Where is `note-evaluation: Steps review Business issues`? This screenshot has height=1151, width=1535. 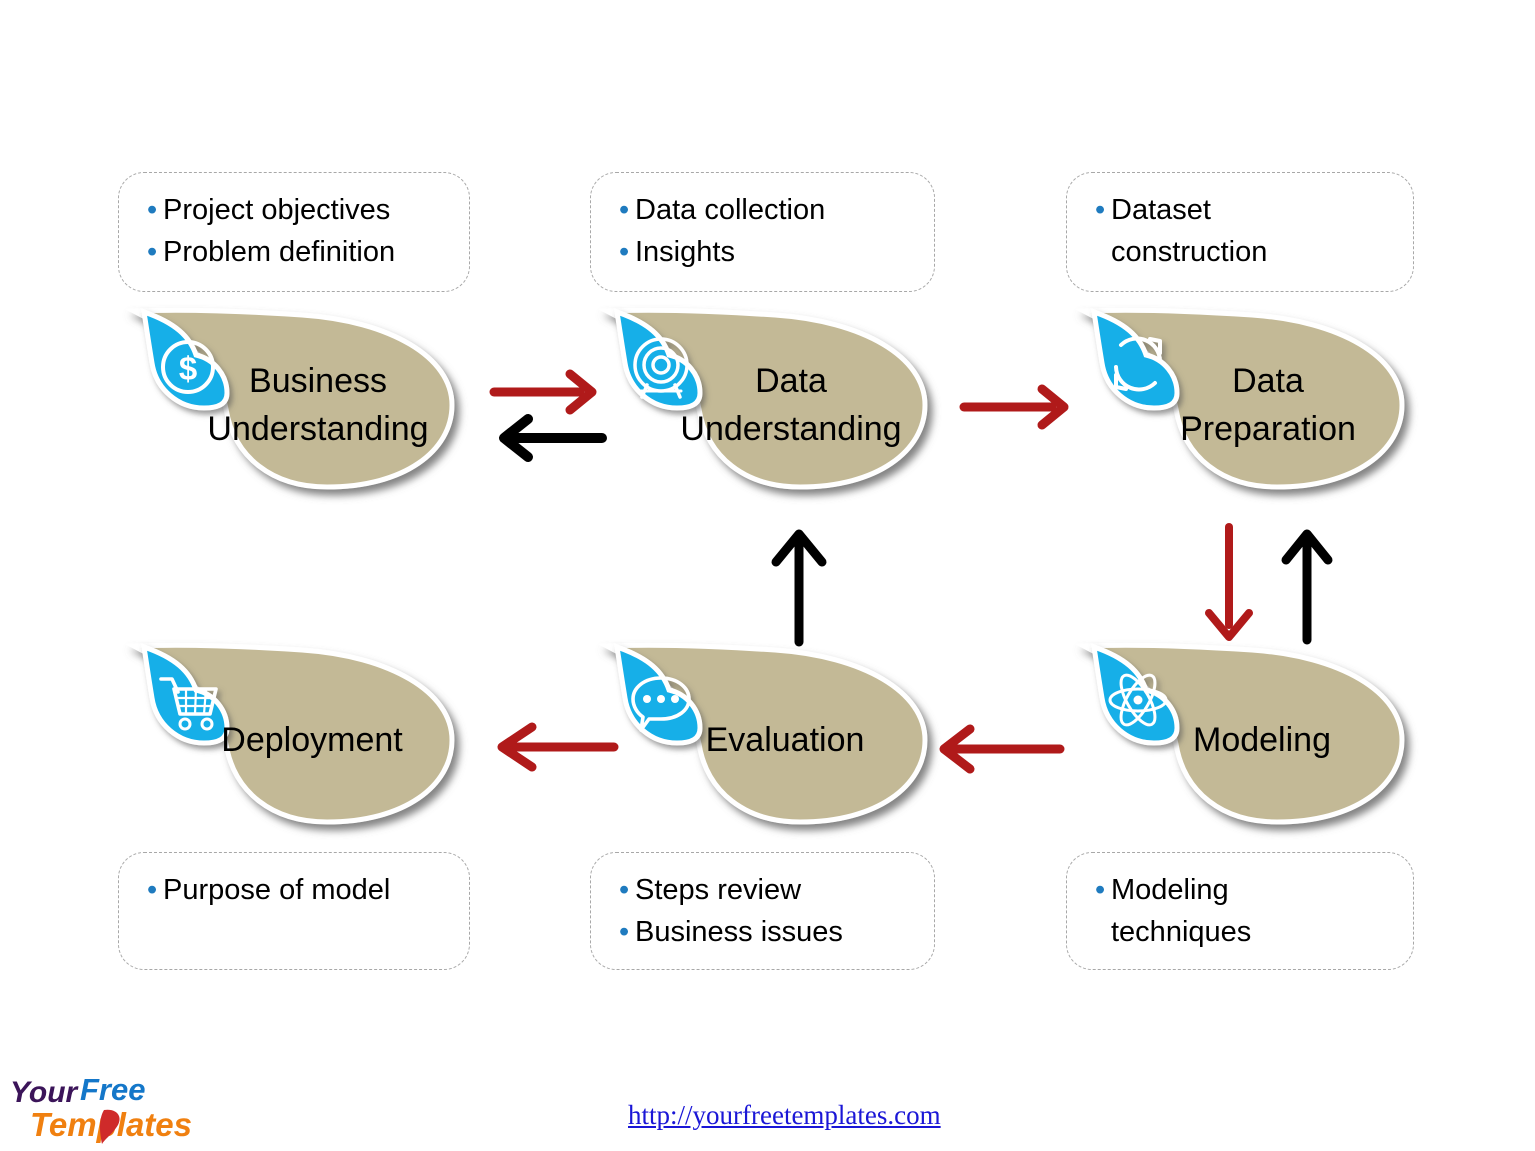 note-evaluation: Steps review Business issues is located at coordinates (762, 911).